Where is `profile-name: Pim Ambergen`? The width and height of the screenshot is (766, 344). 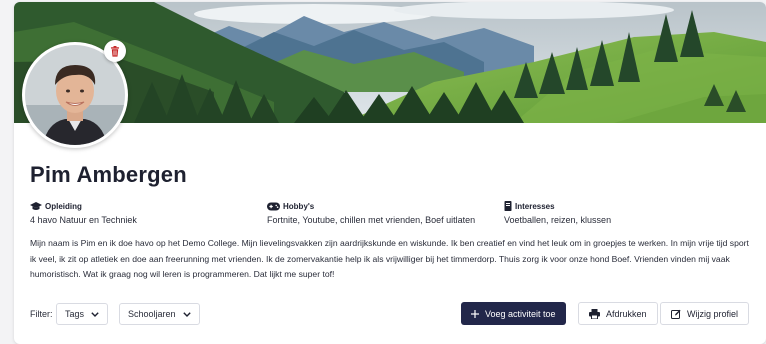 profile-name: Pim Ambergen is located at coordinates (108, 174).